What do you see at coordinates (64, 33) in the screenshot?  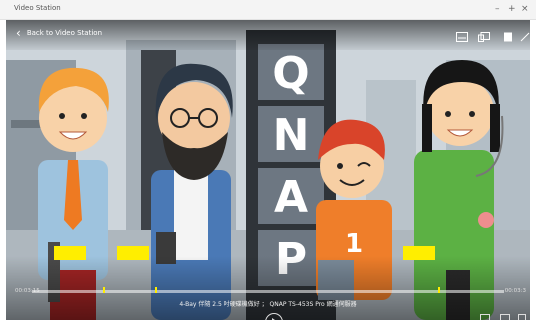 I see `back-label: Back to Video Station` at bounding box center [64, 33].